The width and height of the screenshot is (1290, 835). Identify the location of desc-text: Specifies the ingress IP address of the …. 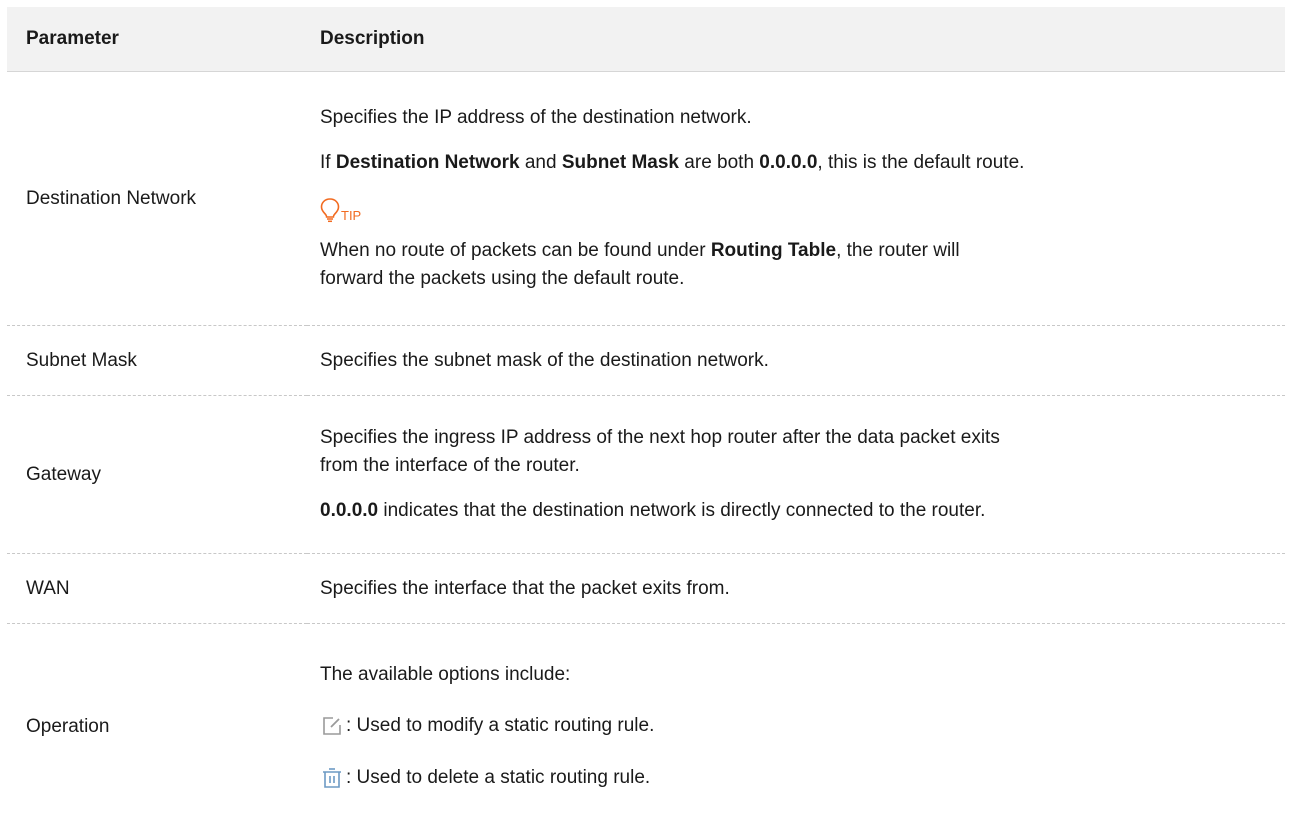
(660, 437).